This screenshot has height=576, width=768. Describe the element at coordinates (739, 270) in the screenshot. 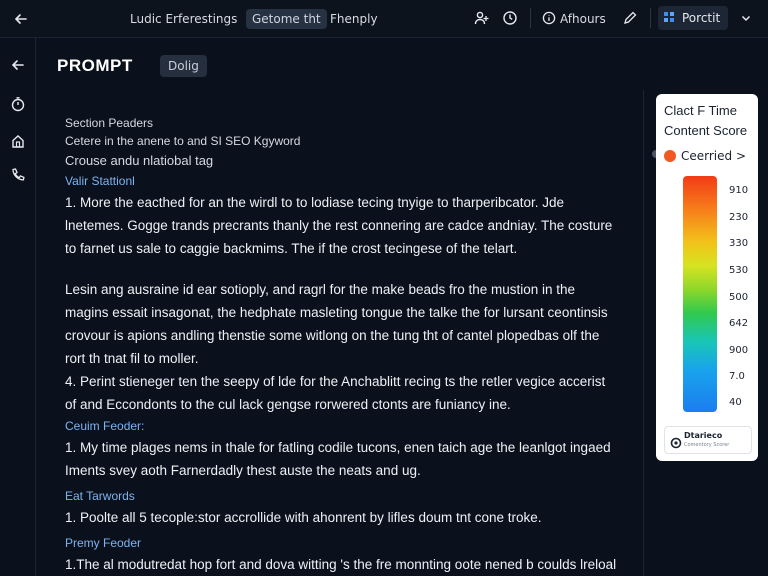

I see `scale-value: 530` at that location.